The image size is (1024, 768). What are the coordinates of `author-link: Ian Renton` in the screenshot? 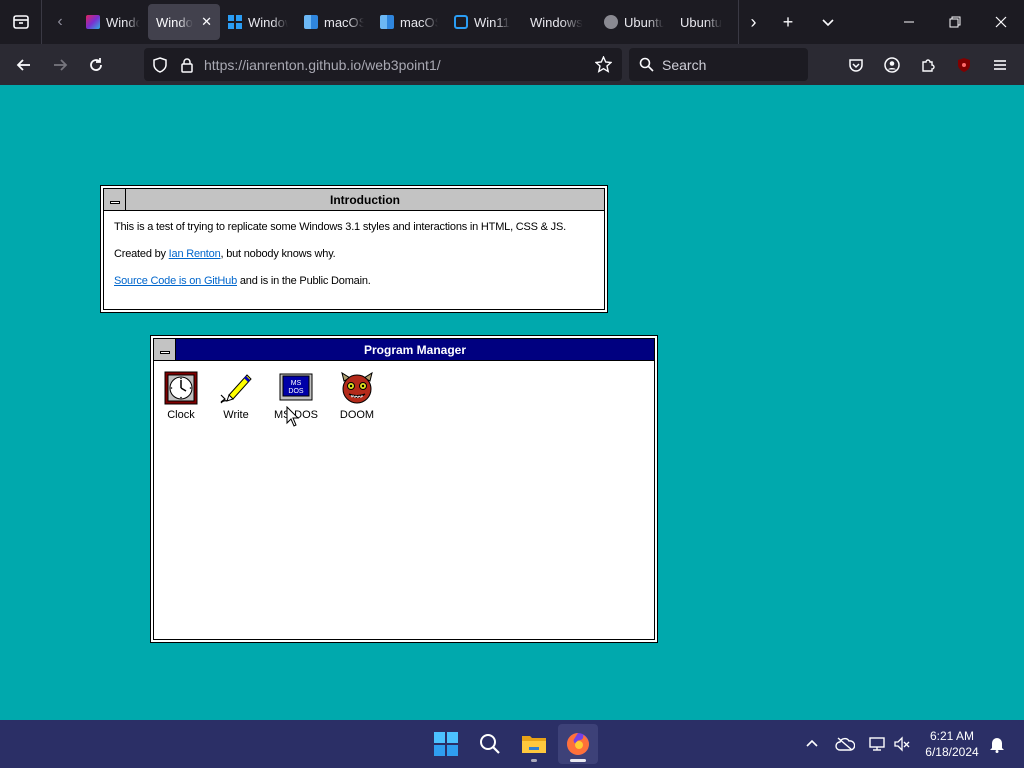 It's located at (195, 254).